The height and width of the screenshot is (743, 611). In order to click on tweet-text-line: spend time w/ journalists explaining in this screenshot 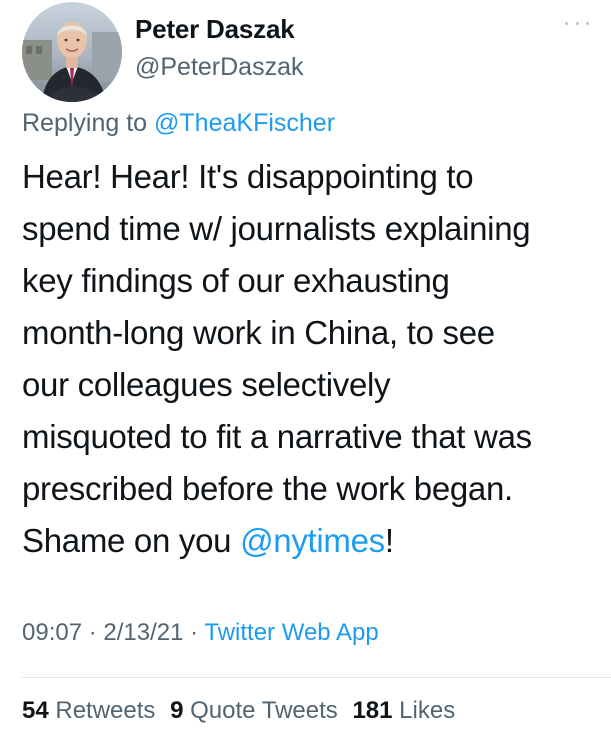, I will do `click(276, 228)`.